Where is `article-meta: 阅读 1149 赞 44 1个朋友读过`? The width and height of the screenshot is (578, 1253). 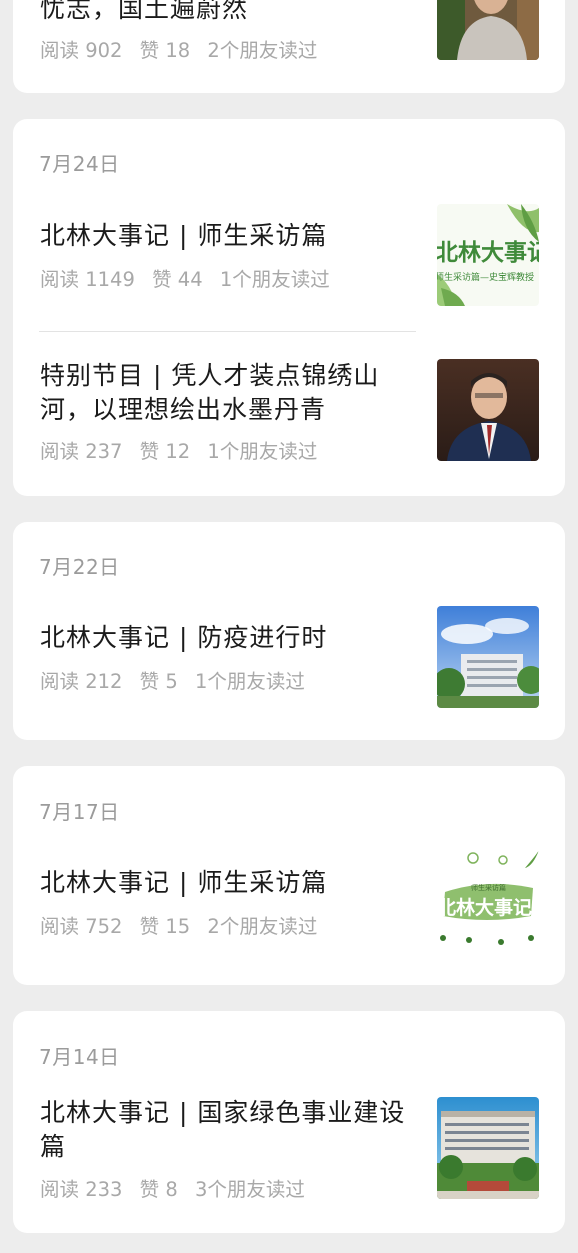
article-meta: 阅读 1149 赞 44 1个朋友读过 is located at coordinates (190, 277).